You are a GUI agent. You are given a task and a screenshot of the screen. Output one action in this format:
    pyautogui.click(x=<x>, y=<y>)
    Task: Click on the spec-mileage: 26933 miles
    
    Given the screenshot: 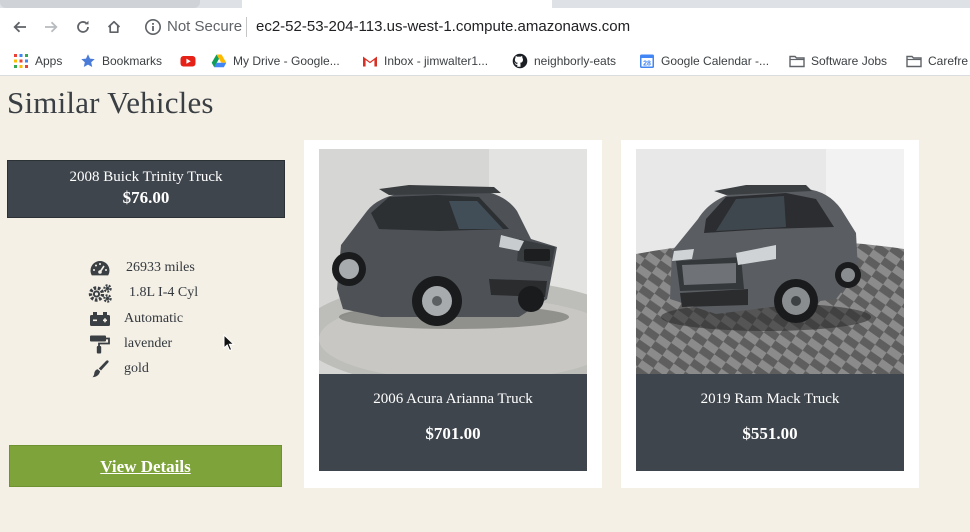 What is the action you would take?
    pyautogui.click(x=188, y=268)
    